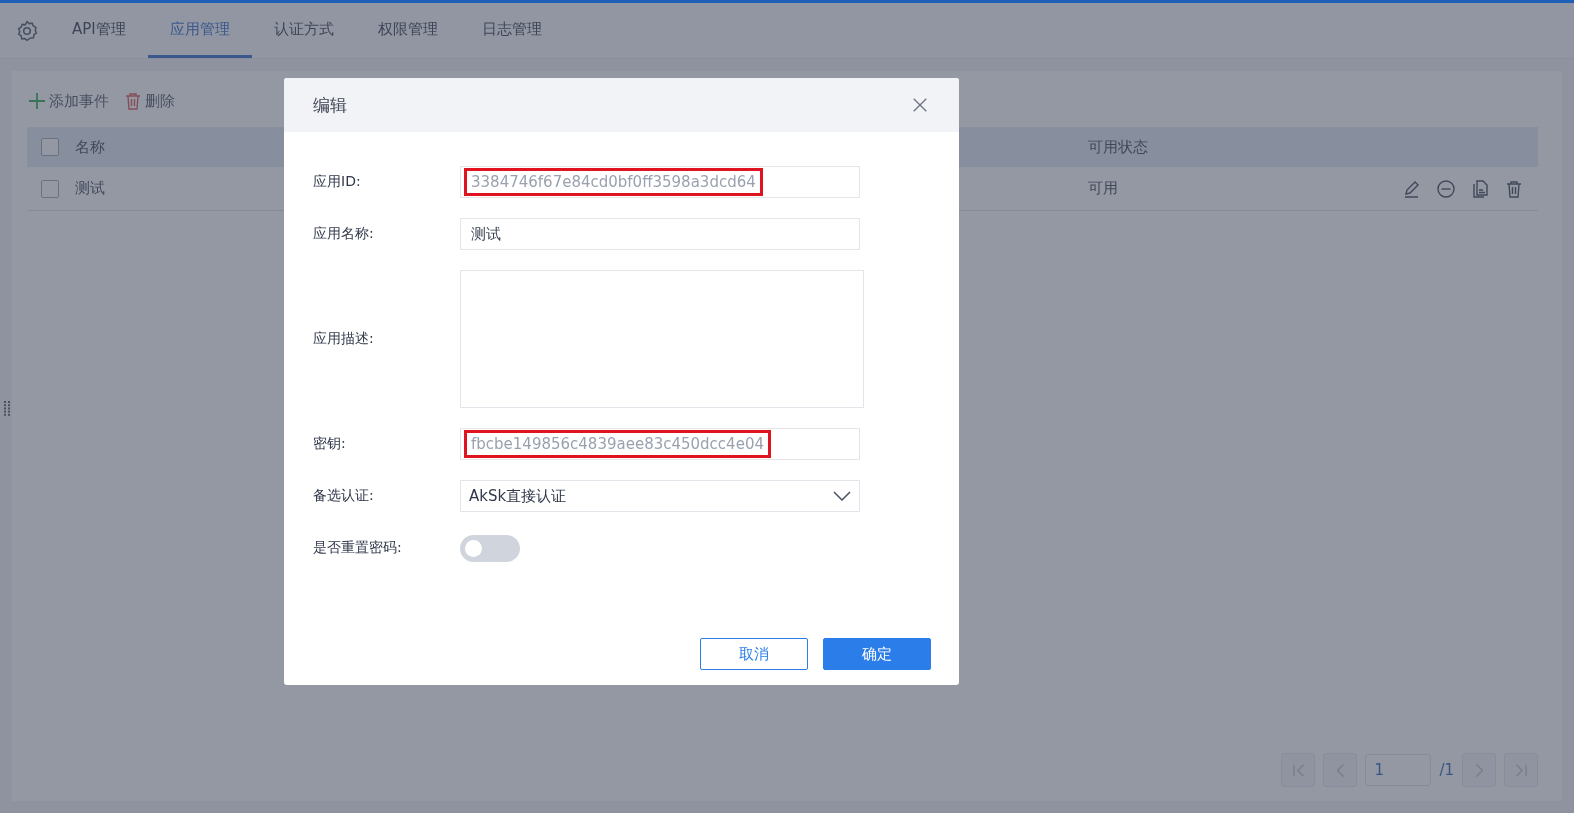 The width and height of the screenshot is (1574, 813). What do you see at coordinates (90, 147) in the screenshot?
I see `column-header: 名称` at bounding box center [90, 147].